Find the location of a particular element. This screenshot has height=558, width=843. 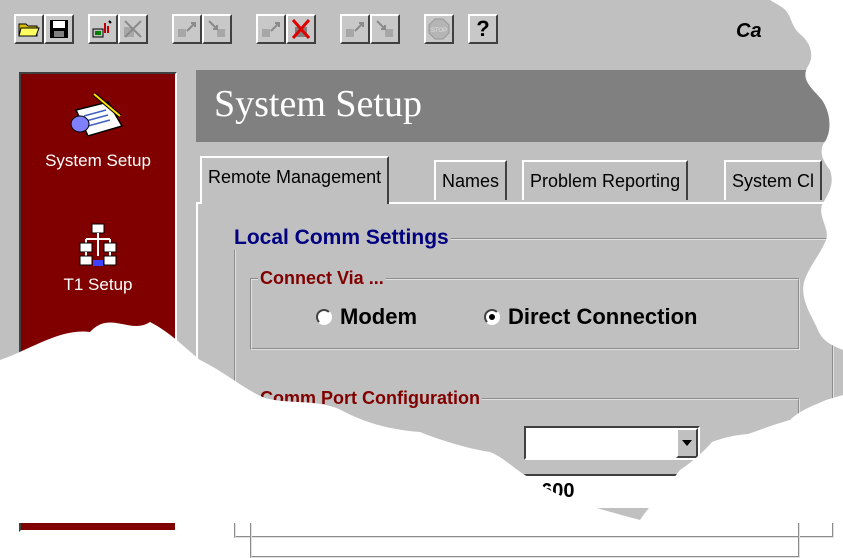

tab-remote-management: Remote Management is located at coordinates (295, 180).